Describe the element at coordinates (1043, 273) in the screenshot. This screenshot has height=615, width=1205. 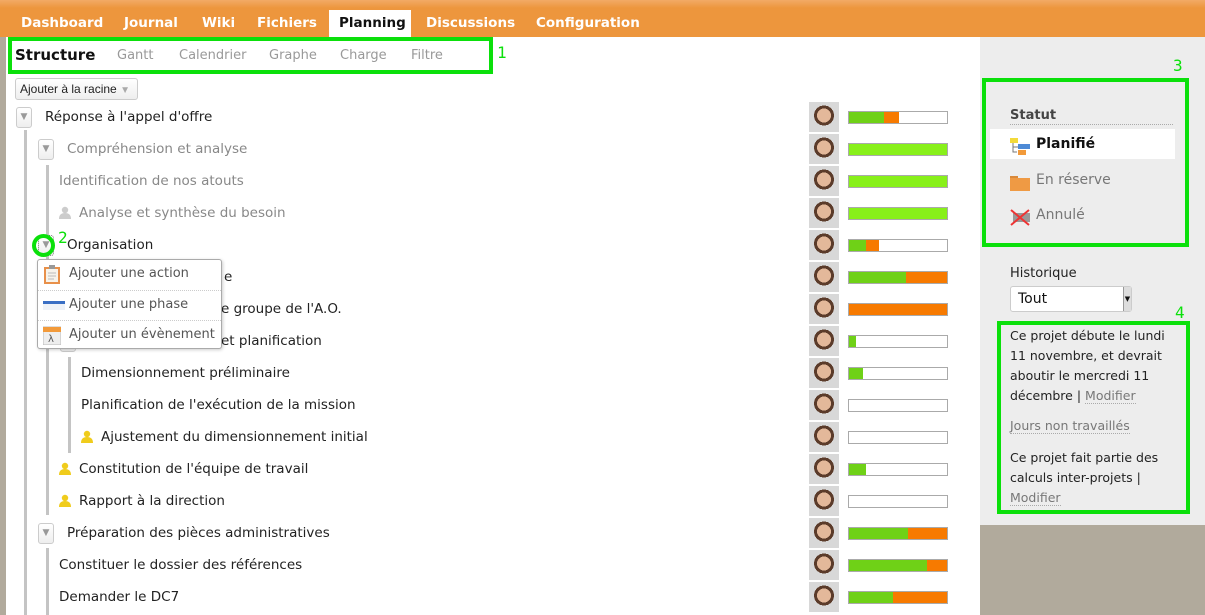
I see `history-label: Historique` at that location.